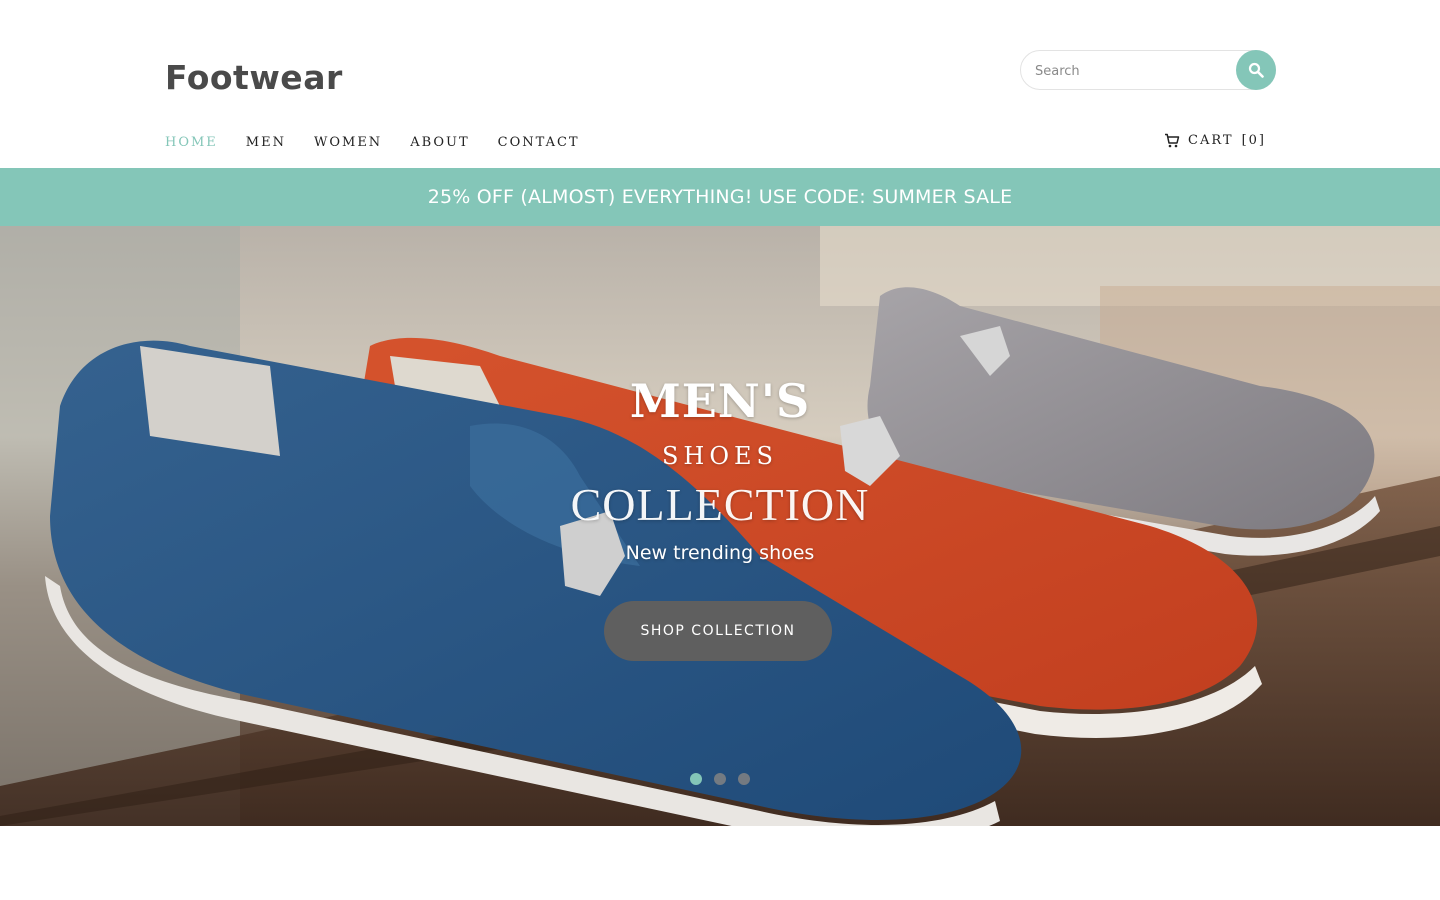 The height and width of the screenshot is (900, 1440). Describe the element at coordinates (720, 401) in the screenshot. I see `hero-title: MEN'S` at that location.